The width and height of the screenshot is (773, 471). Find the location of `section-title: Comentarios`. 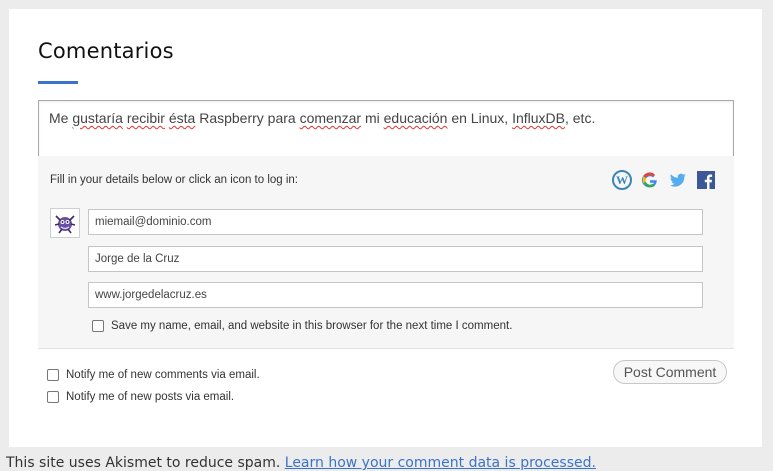

section-title: Comentarios is located at coordinates (106, 51).